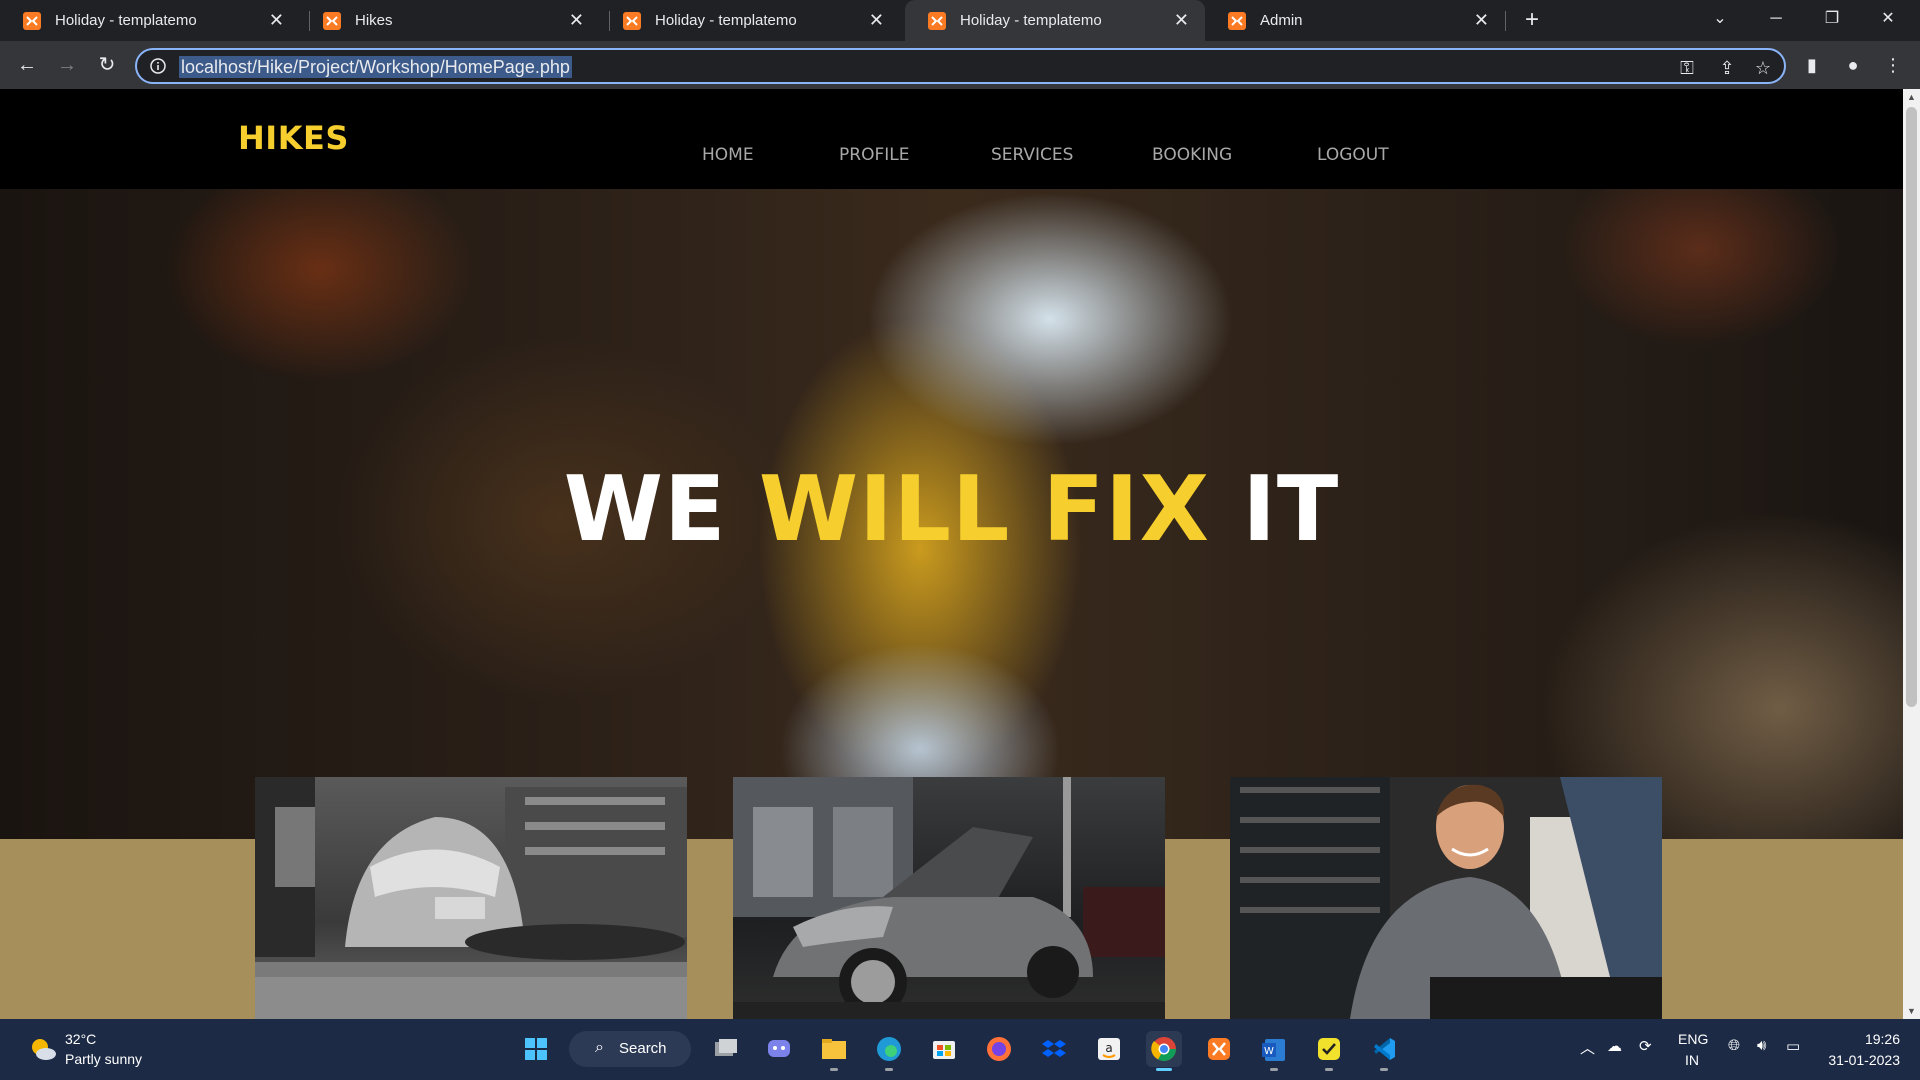 The width and height of the screenshot is (1920, 1080). I want to click on battery-icon: ▭, so click(1793, 1046).